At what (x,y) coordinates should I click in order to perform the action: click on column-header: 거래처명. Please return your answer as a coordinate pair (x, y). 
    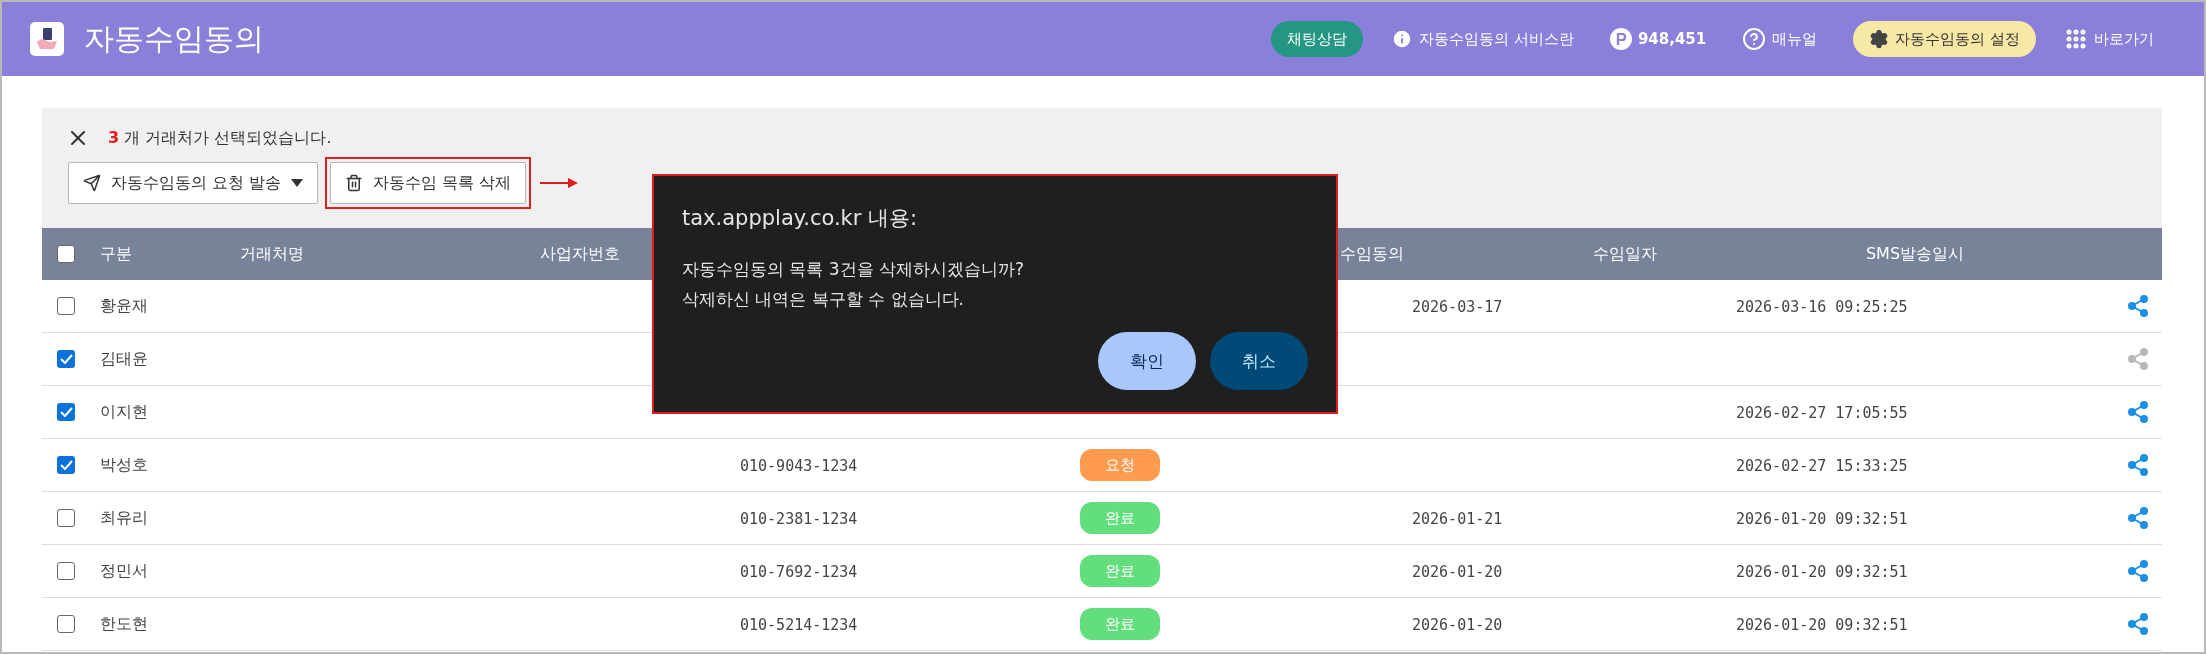
    Looking at the image, I should click on (272, 254).